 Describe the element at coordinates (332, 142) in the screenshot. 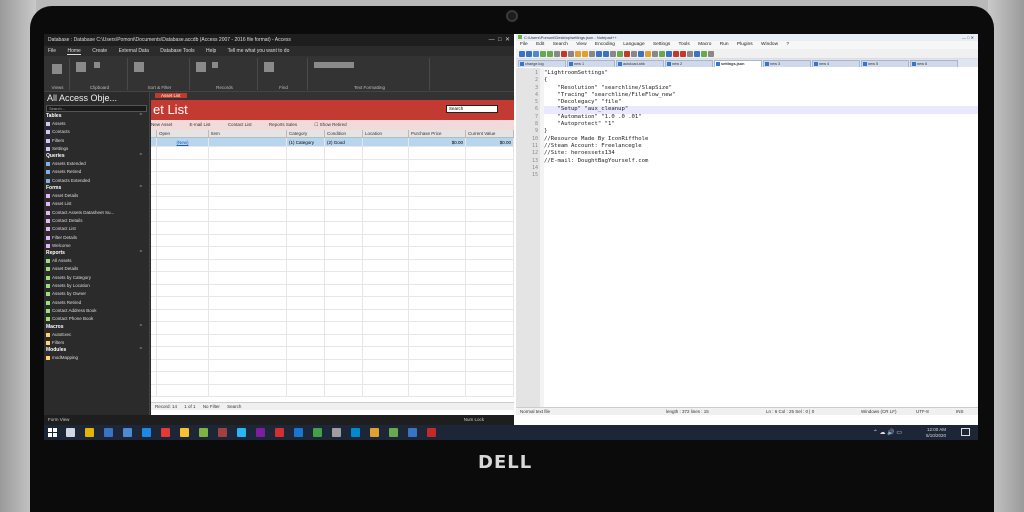

I see `table-row: (New) (1) Category (2) Good $0.00 $0.00` at that location.